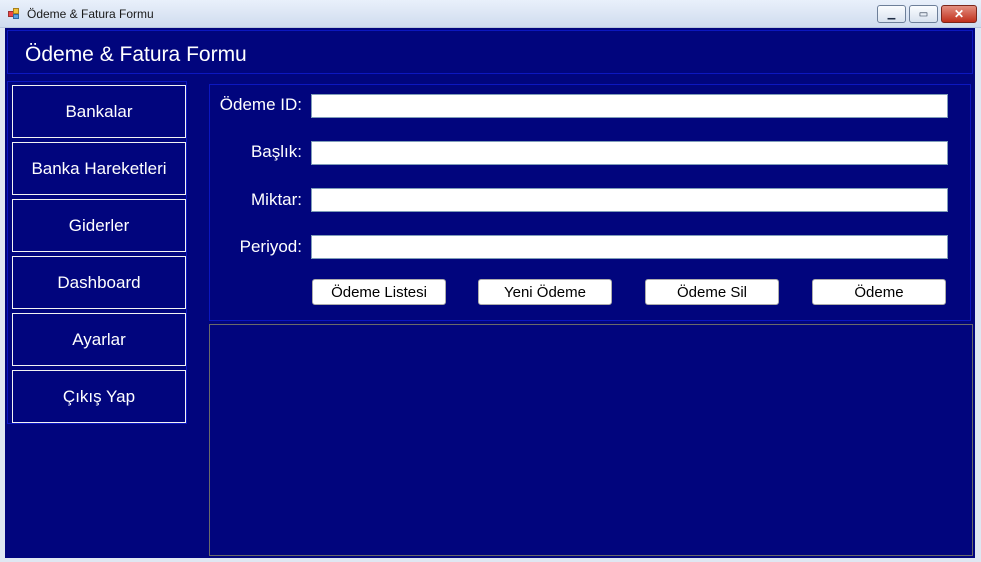 This screenshot has width=981, height=562. I want to click on baslik-input, so click(629, 153).